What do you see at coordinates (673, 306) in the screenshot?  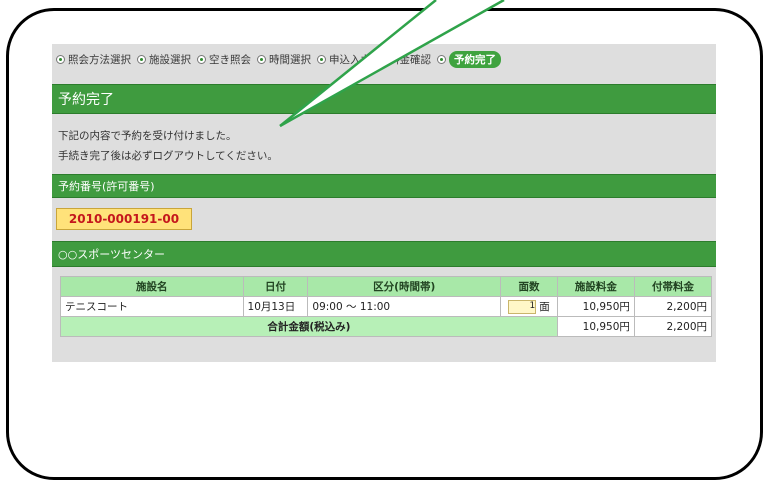 I see `cell-extra-fee: 2,200円` at bounding box center [673, 306].